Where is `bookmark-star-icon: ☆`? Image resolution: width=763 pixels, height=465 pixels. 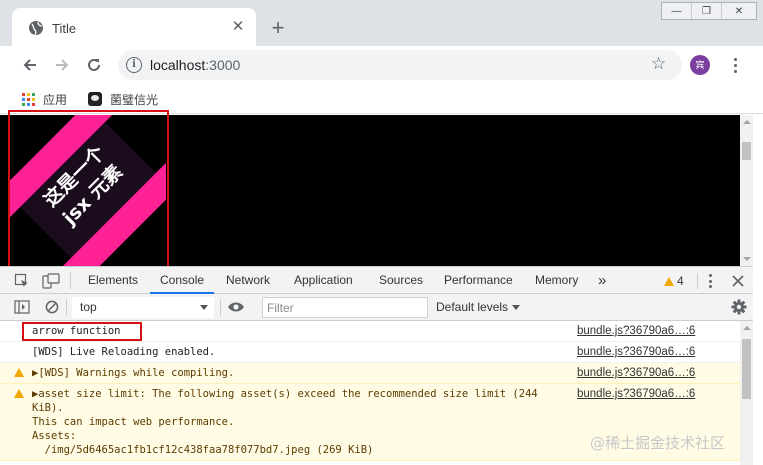
bookmark-star-icon: ☆ is located at coordinates (658, 64).